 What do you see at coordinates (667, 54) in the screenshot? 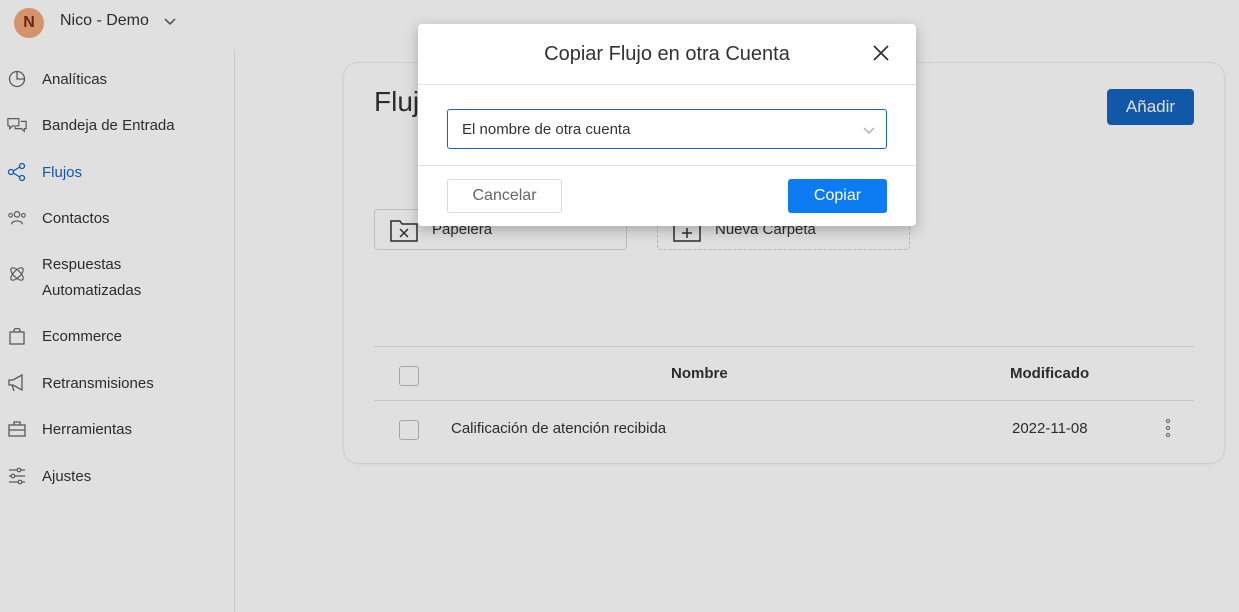
I see `dialog-title: Copiar Flujo en otra Cuenta` at bounding box center [667, 54].